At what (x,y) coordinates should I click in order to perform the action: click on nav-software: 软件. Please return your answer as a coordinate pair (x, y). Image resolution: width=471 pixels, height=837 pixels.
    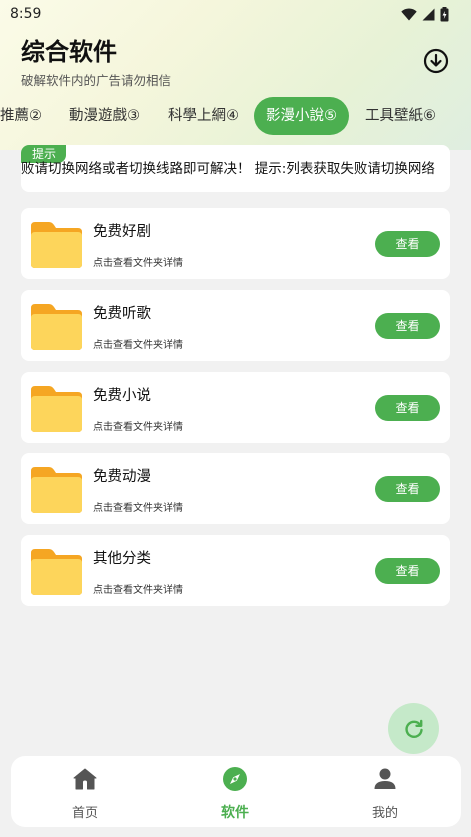
    Looking at the image, I should click on (235, 791).